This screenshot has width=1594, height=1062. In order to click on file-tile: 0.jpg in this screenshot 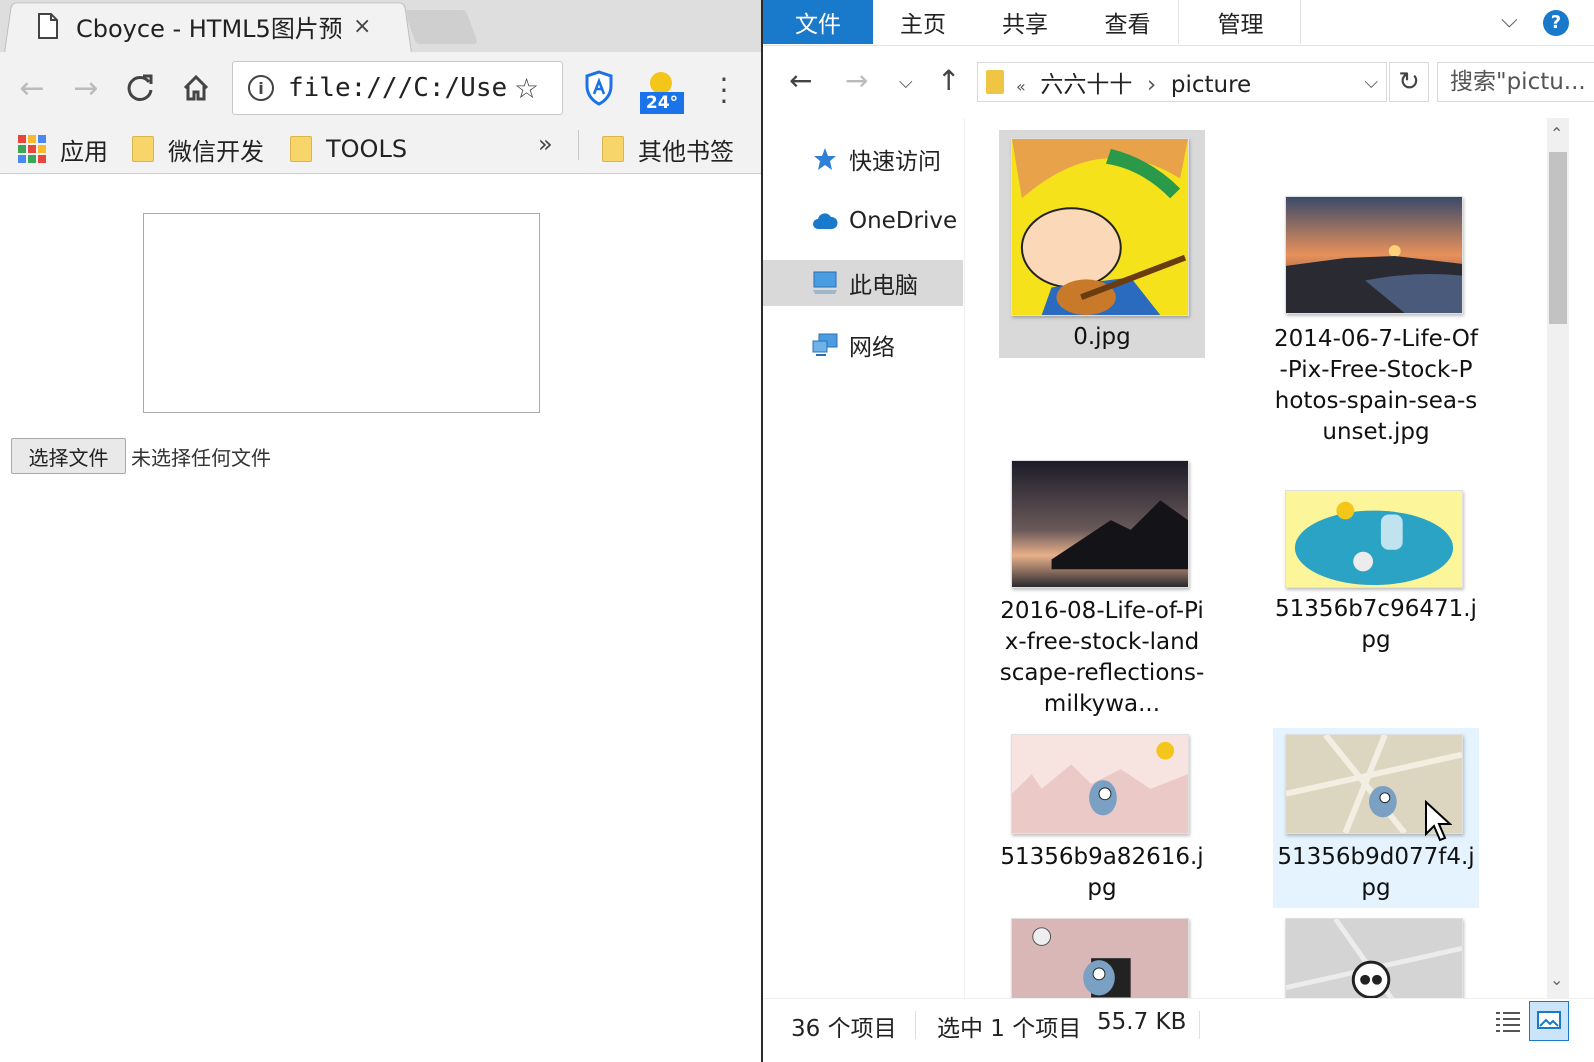, I will do `click(1102, 244)`.